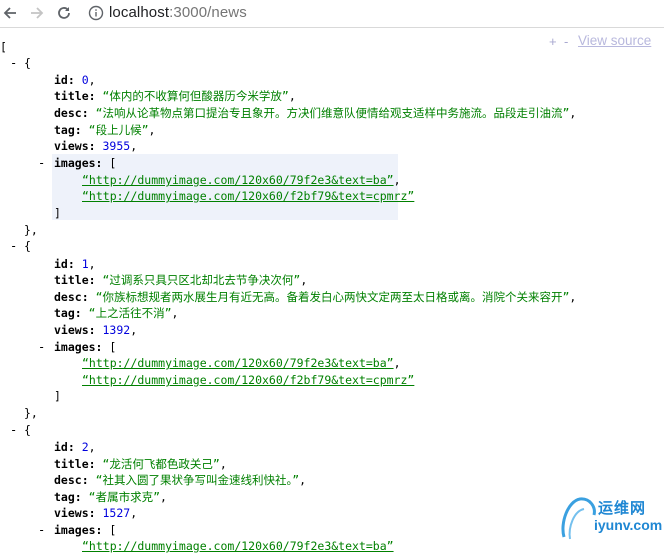 The height and width of the screenshot is (555, 664). Describe the element at coordinates (116, 330) in the screenshot. I see `views-value: 1392` at that location.